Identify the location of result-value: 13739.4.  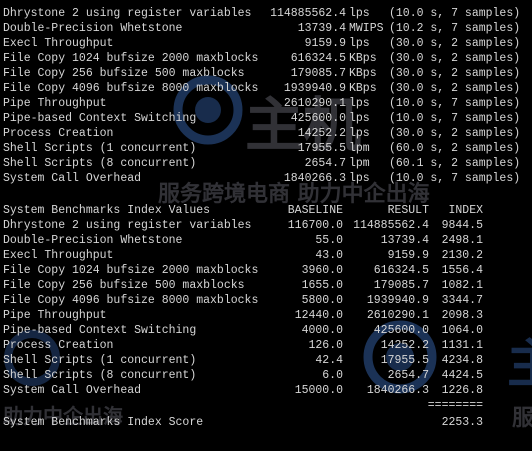
(321, 28).